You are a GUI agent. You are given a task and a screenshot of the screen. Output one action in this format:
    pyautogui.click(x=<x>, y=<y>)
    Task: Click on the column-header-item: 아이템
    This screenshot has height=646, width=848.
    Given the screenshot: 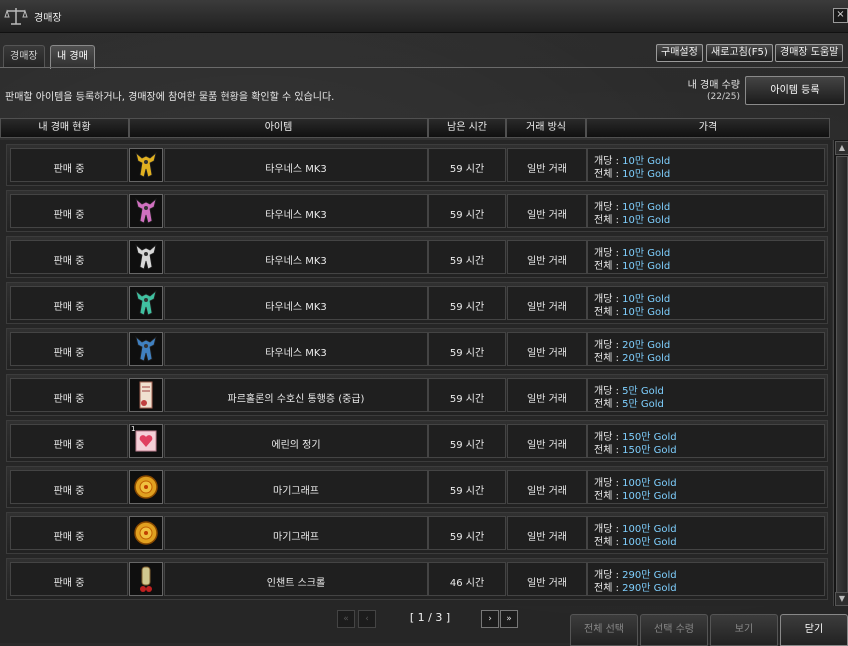 What is the action you would take?
    pyautogui.click(x=278, y=128)
    